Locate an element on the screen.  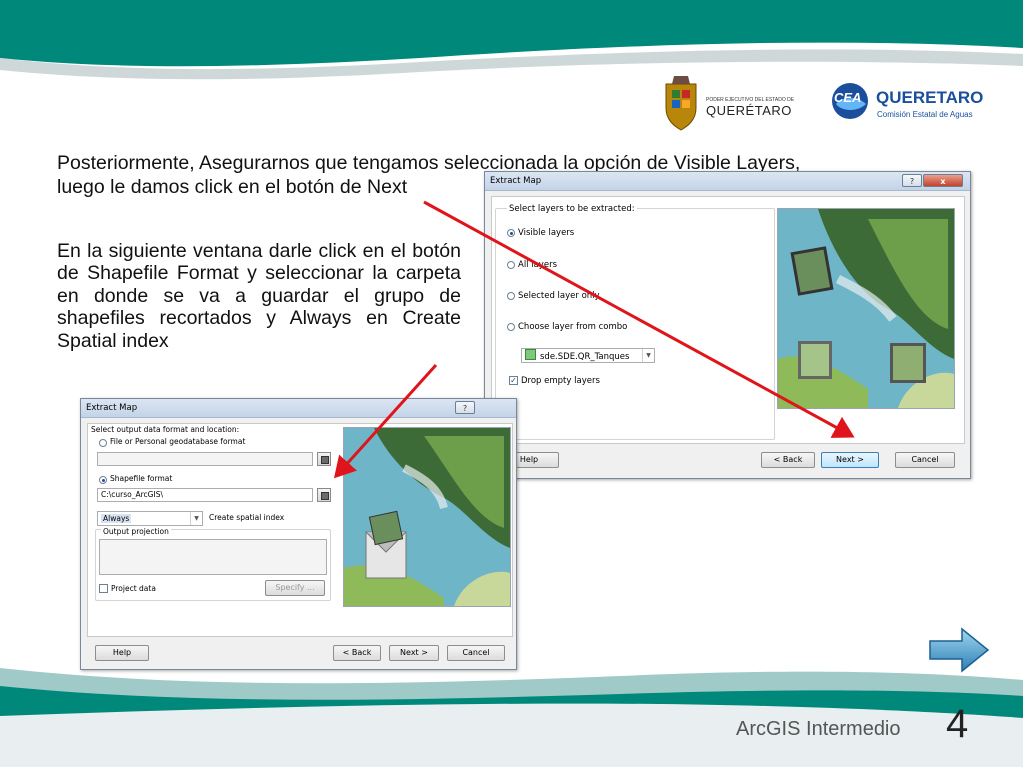
help-button: Help is located at coordinates (122, 653).